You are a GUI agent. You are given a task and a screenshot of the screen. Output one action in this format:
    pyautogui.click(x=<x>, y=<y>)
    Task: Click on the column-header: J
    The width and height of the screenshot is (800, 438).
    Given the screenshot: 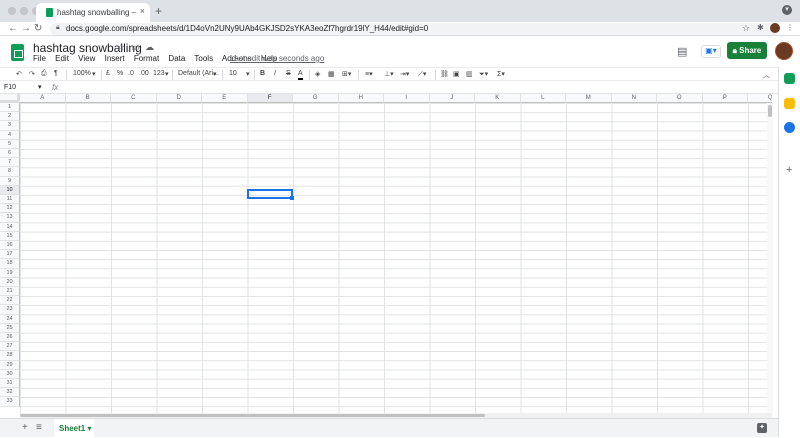 What is the action you would take?
    pyautogui.click(x=452, y=98)
    